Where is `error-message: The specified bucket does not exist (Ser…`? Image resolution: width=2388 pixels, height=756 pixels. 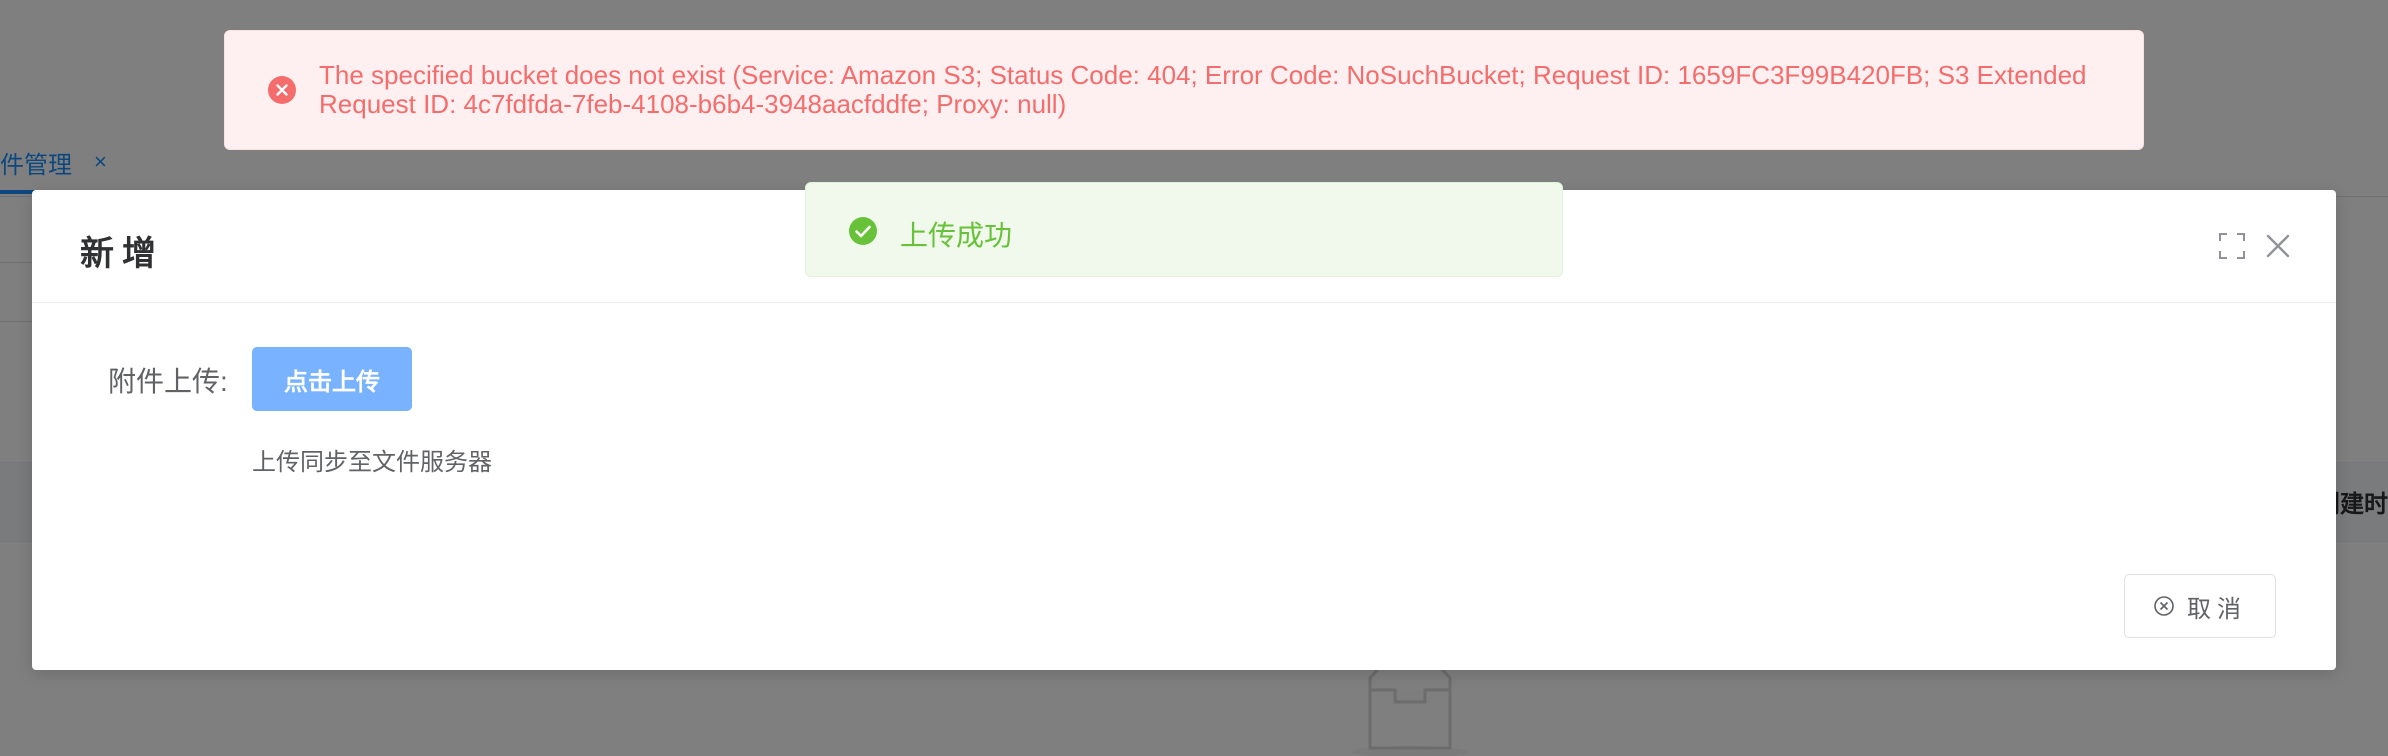
error-message: The specified bucket does not exist (Ser… is located at coordinates (1184, 90).